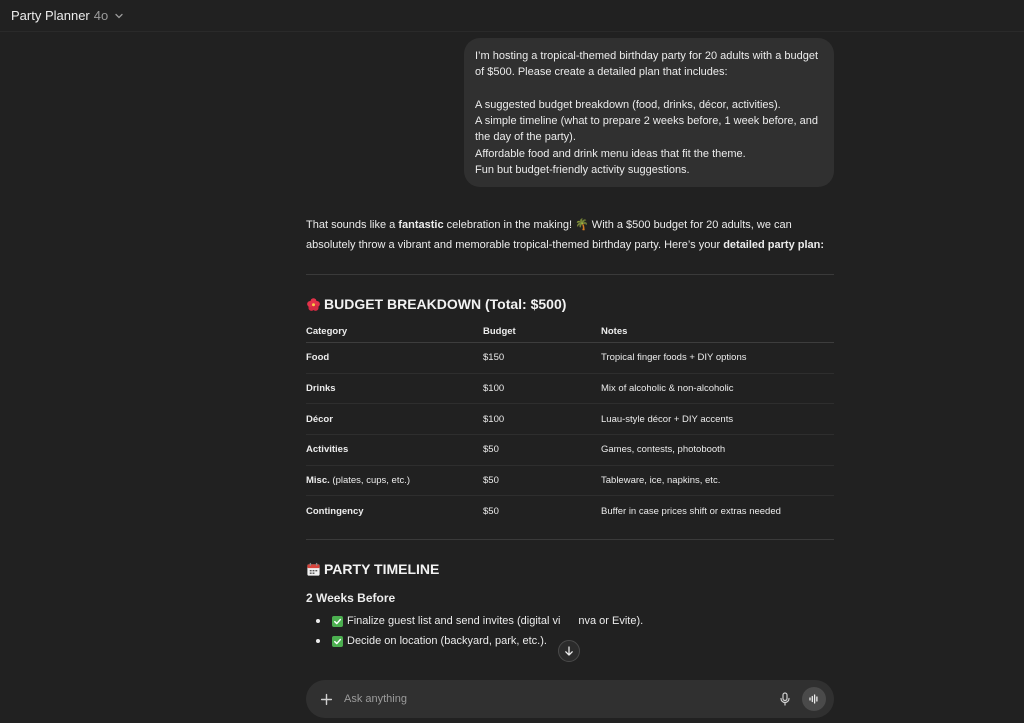  What do you see at coordinates (319, 419) in the screenshot?
I see `row-category: Décor` at bounding box center [319, 419].